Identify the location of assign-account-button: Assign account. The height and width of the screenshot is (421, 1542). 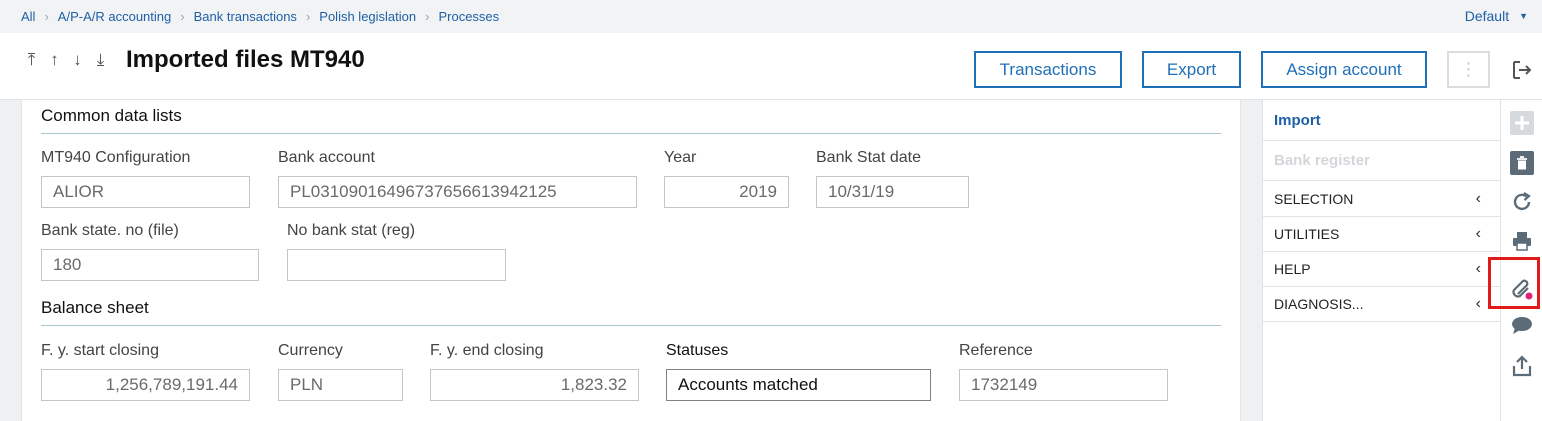
(1344, 69).